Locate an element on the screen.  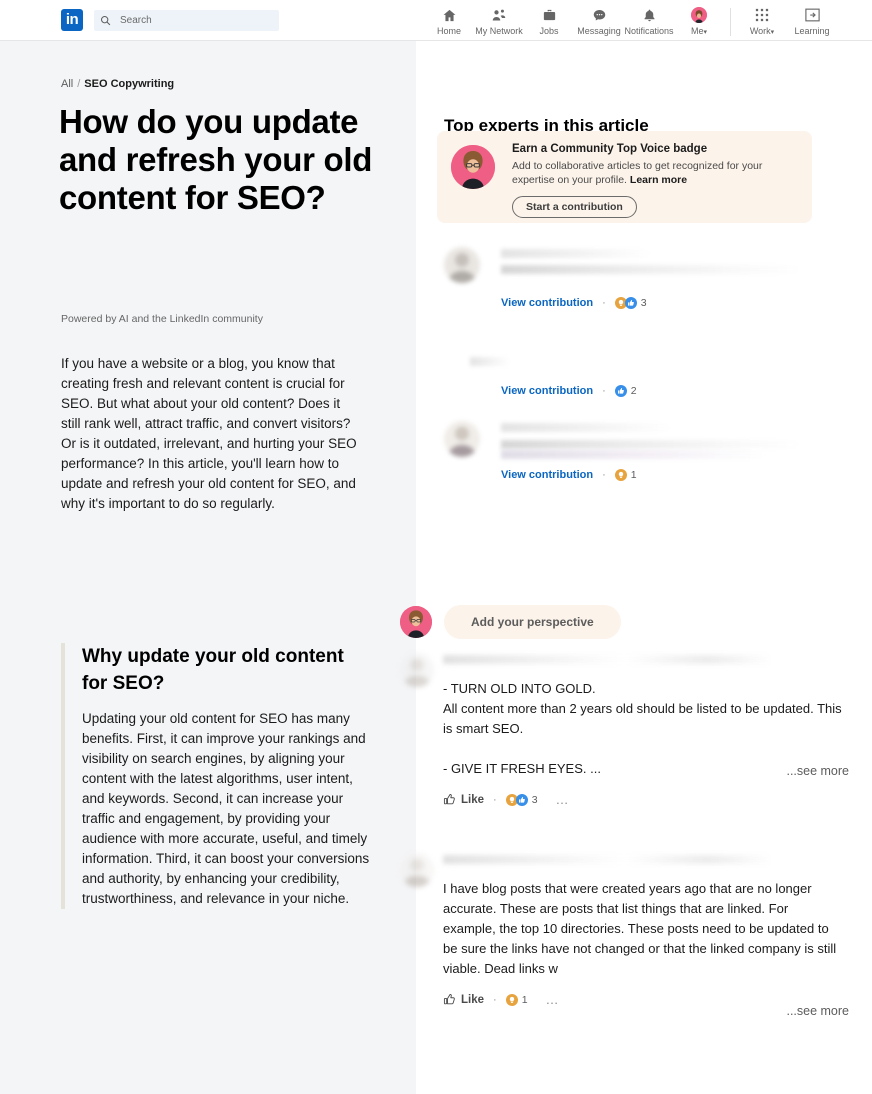
badge-learn-more-link: Learn more is located at coordinates (658, 180).